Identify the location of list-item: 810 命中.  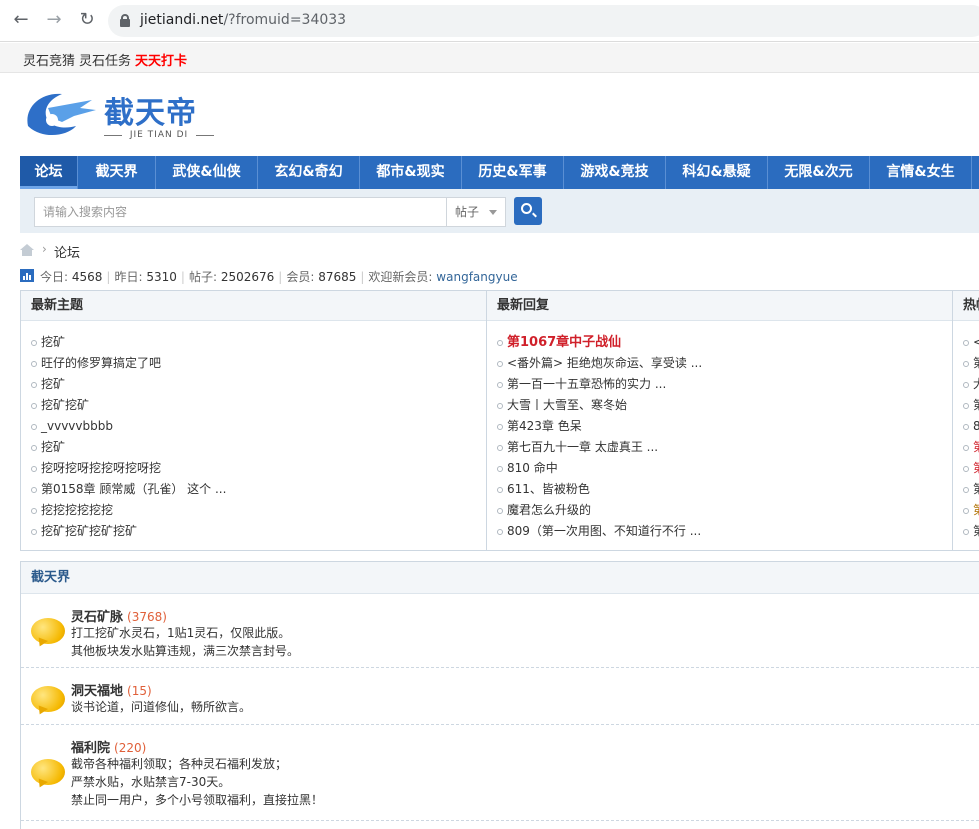
(599, 468).